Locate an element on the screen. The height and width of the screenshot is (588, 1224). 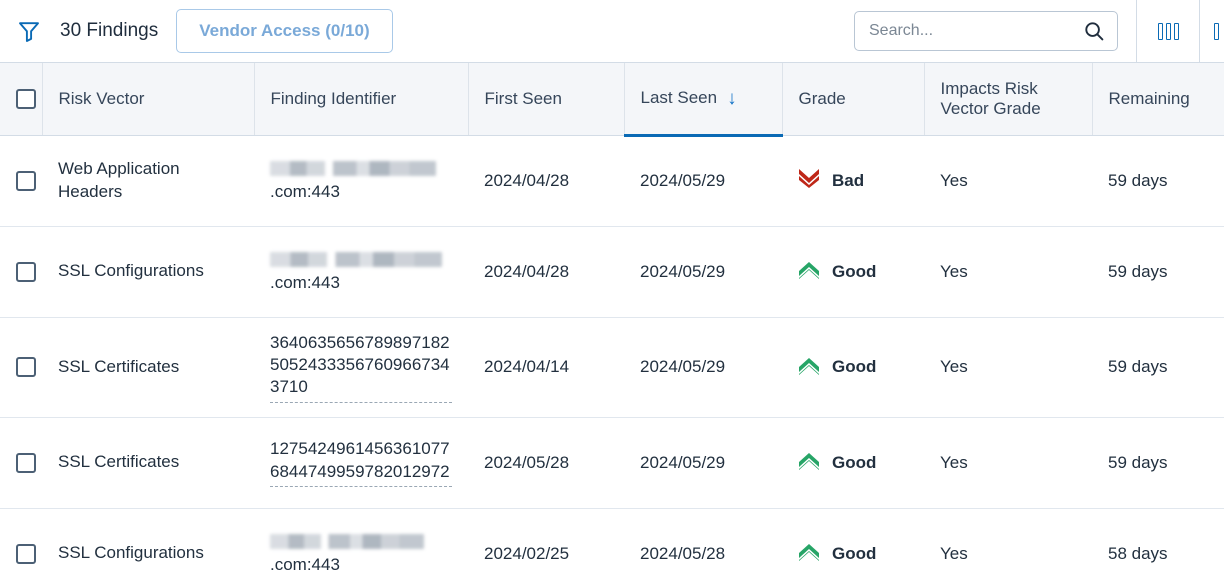
cell-grade: Bad is located at coordinates (853, 181).